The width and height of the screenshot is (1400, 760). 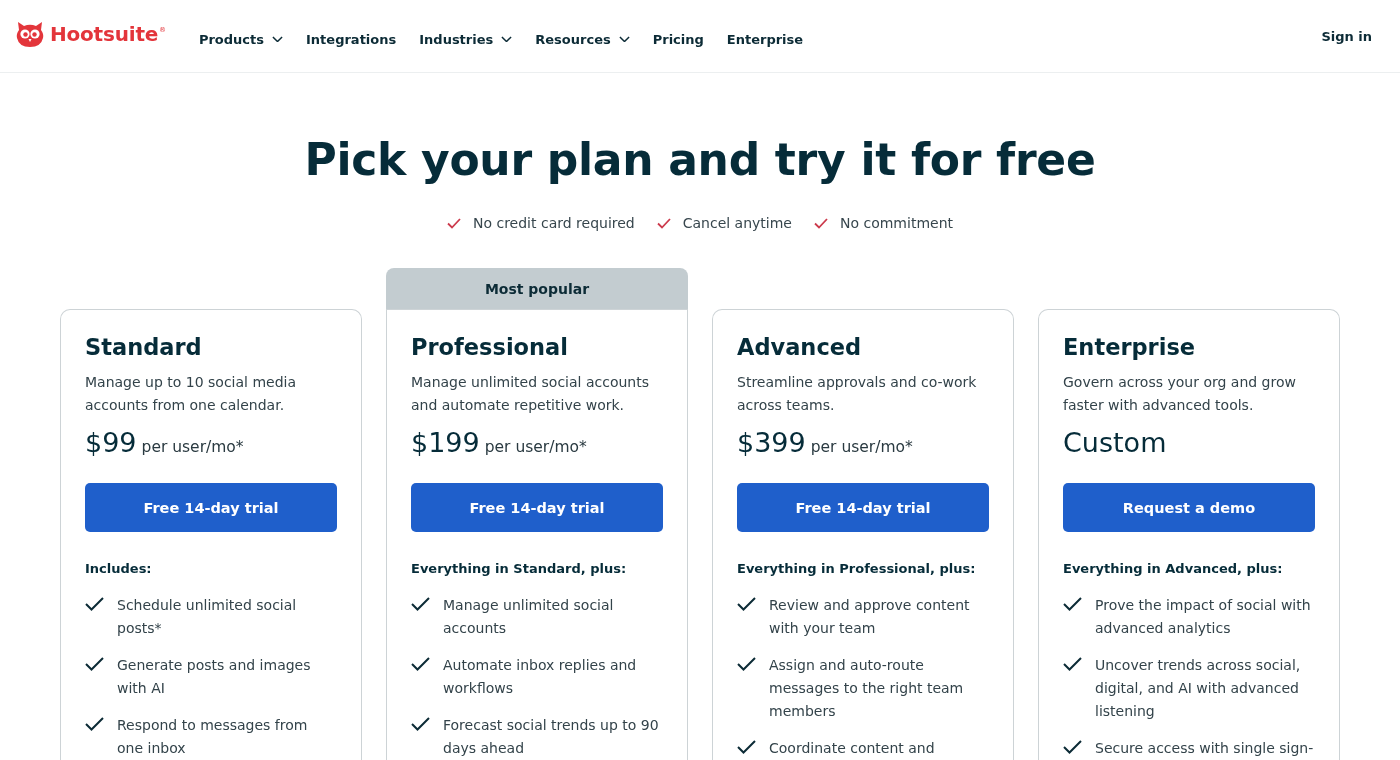 I want to click on plan-name: Advanced, so click(x=799, y=347).